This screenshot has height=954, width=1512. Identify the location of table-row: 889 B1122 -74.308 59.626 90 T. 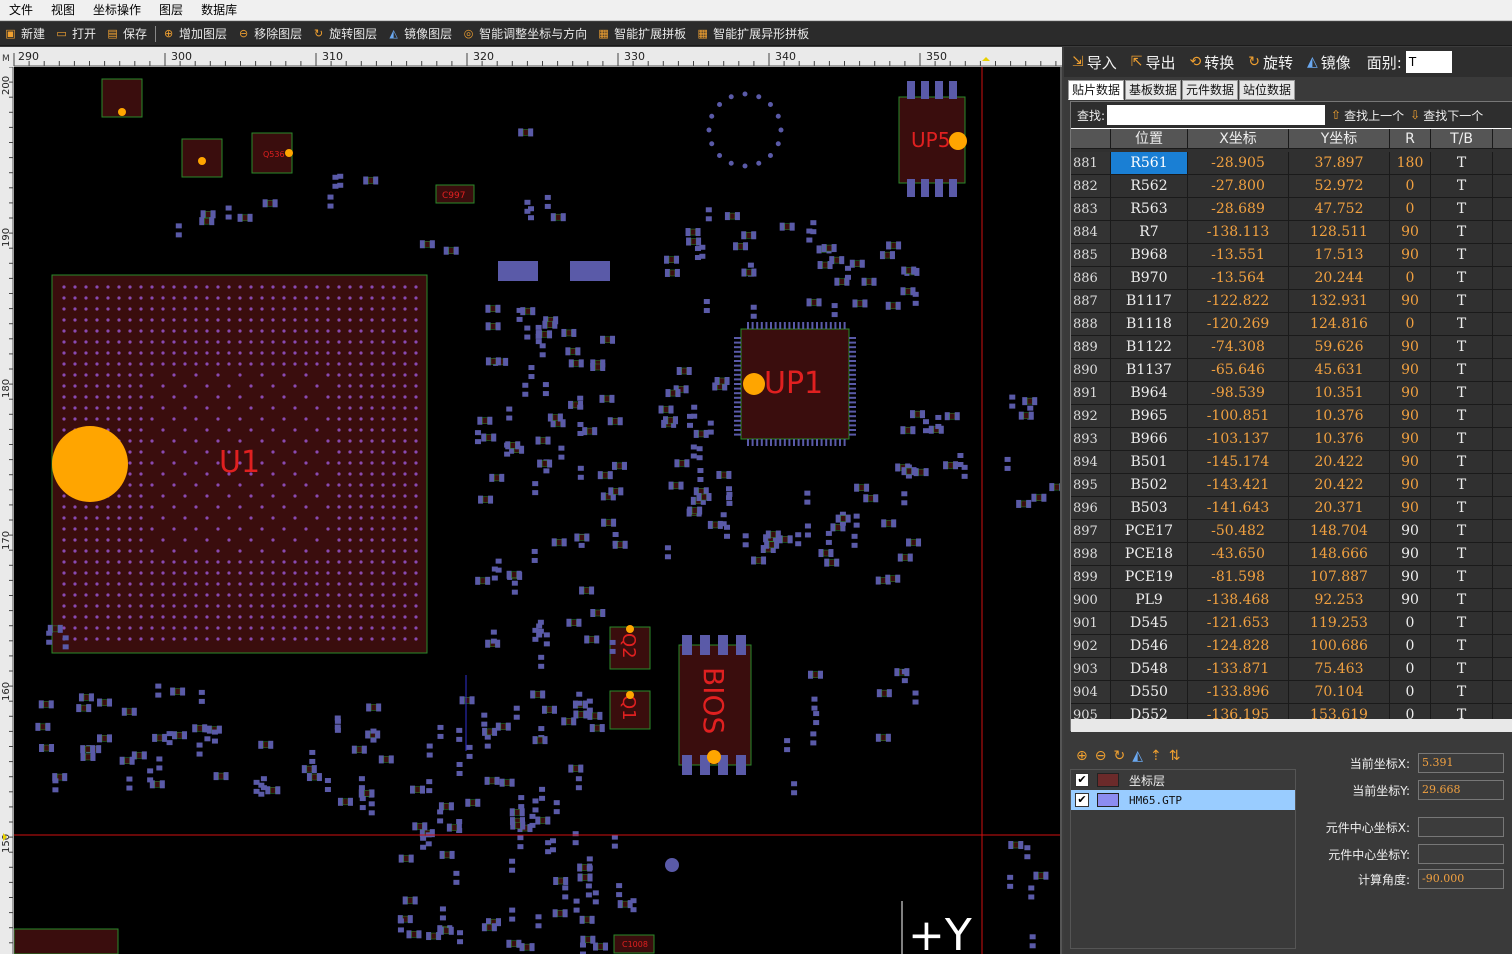
(1291, 347).